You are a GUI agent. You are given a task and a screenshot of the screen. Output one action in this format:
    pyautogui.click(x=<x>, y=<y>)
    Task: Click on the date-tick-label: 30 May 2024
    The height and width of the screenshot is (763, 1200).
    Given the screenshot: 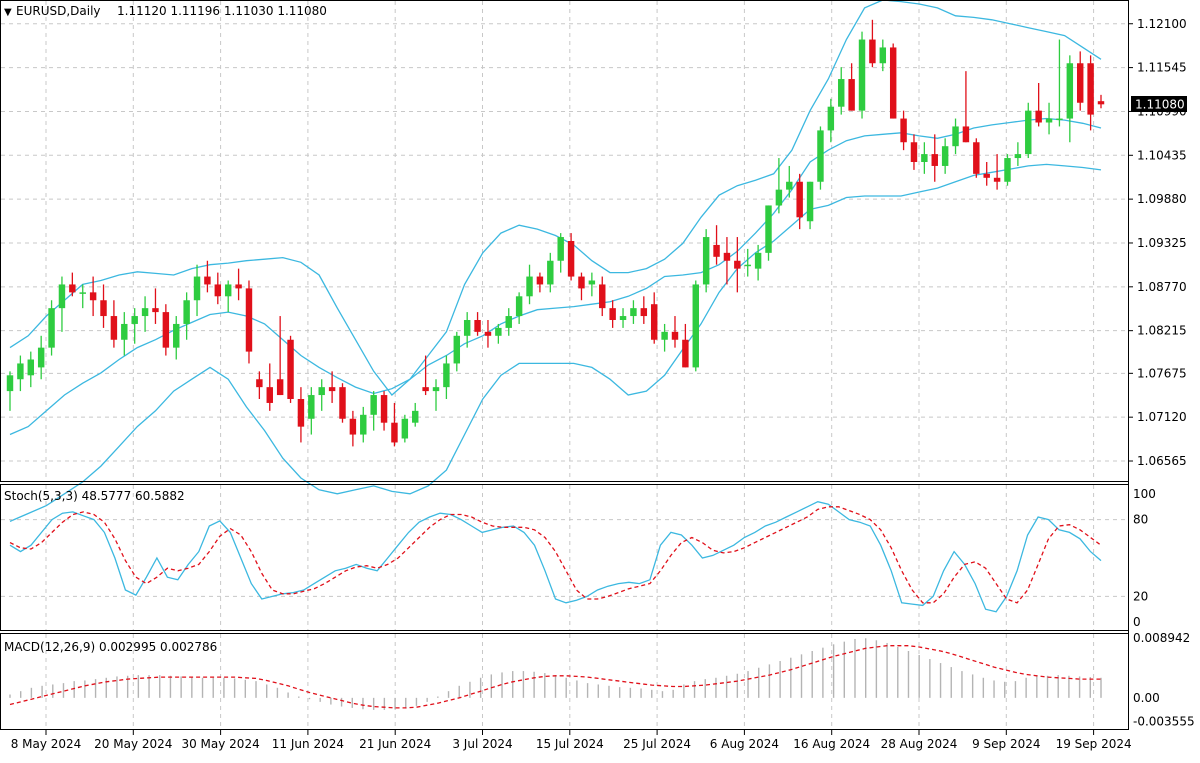 What is the action you would take?
    pyautogui.click(x=220, y=744)
    